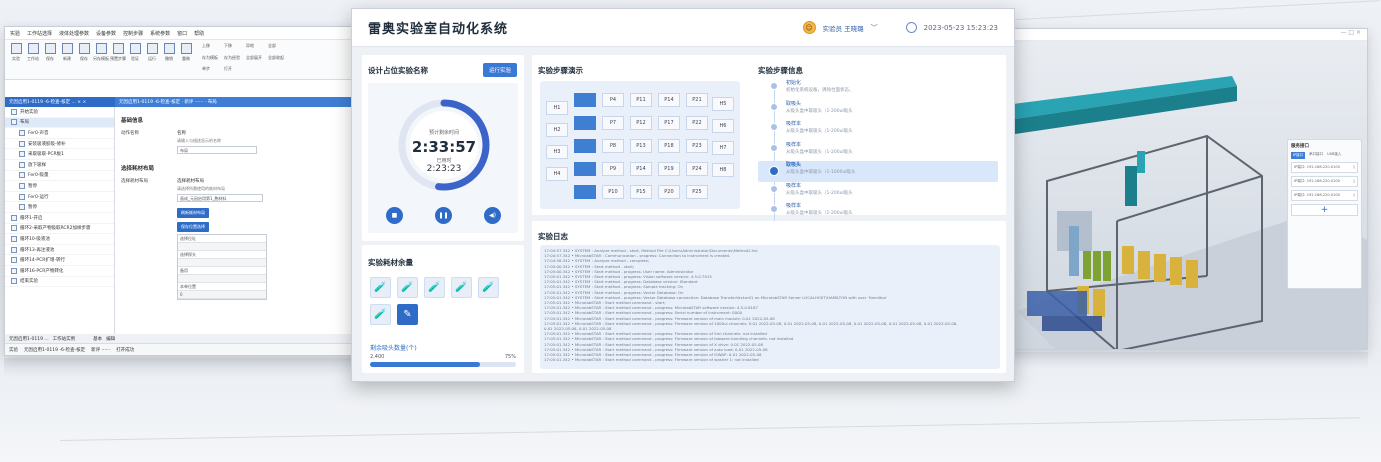 The height and width of the screenshot is (462, 1381). Describe the element at coordinates (59, 239) in the screenshot. I see `tree-item: 循环10-吸液池` at that location.